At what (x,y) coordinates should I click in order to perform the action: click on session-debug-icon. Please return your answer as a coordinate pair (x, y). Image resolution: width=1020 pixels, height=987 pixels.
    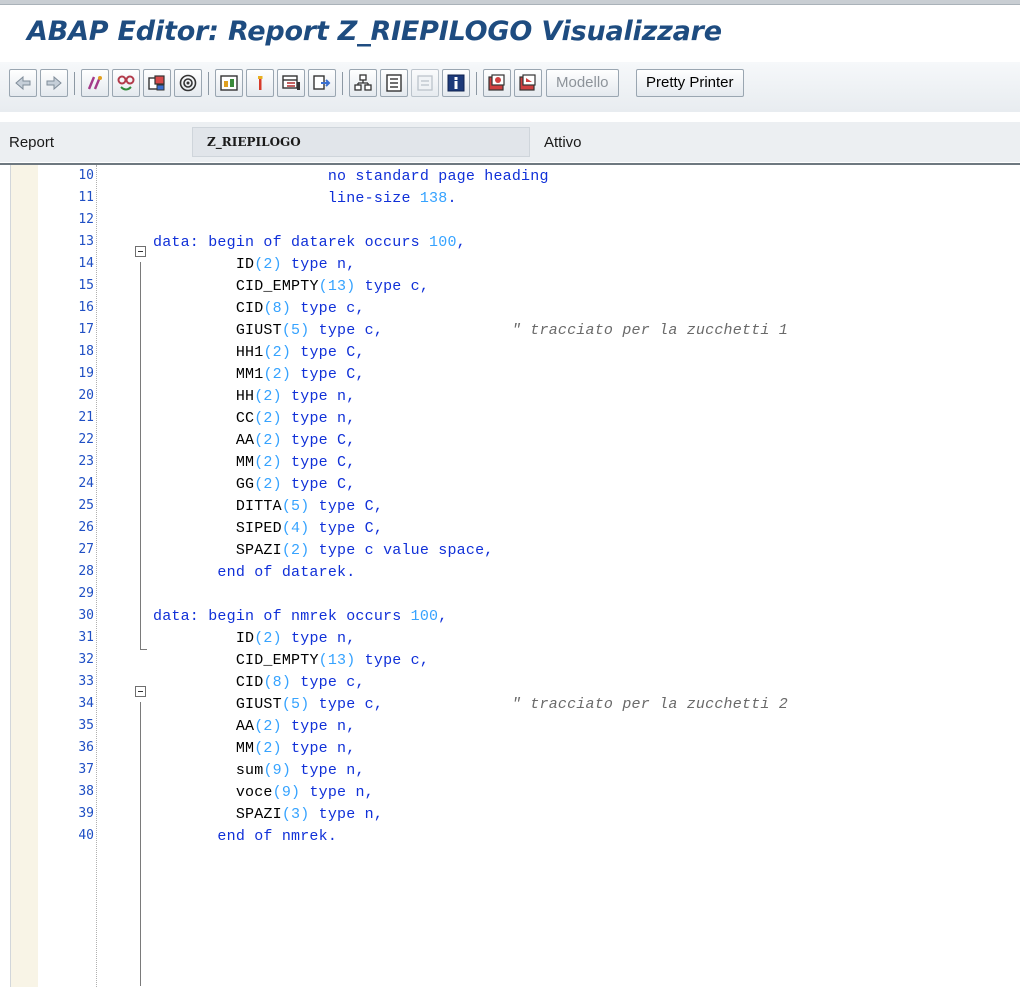
    Looking at the image, I should click on (528, 83).